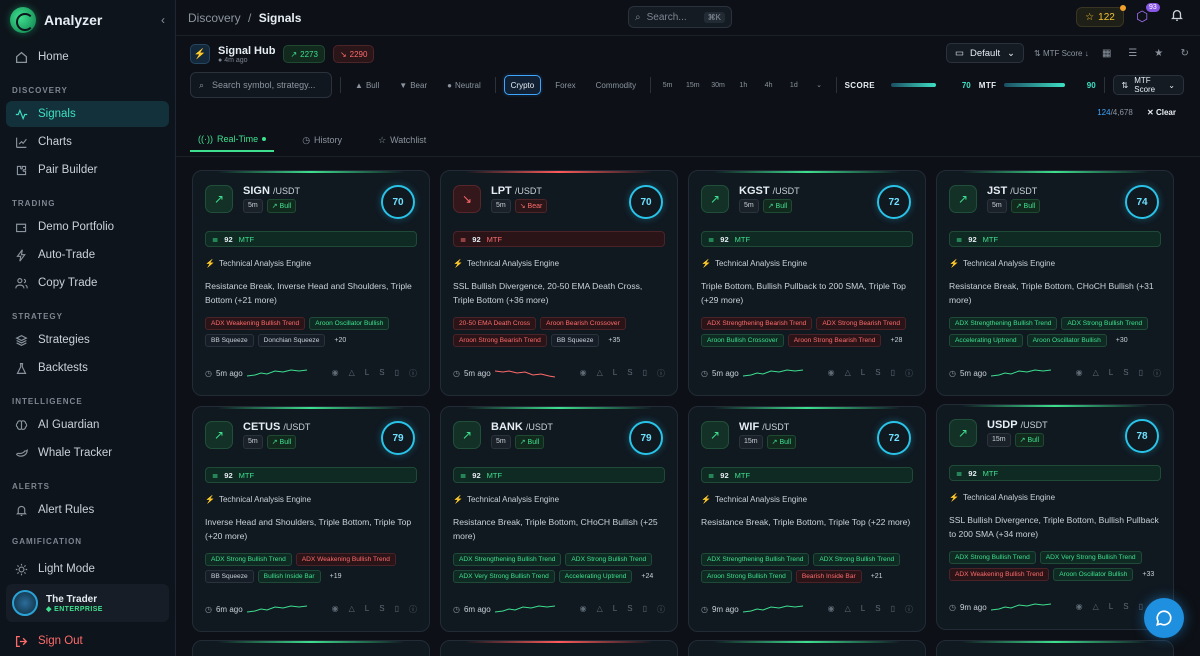 Image resolution: width=1200 pixels, height=656 pixels. I want to click on refresh-icon: ↻, so click(1185, 53).